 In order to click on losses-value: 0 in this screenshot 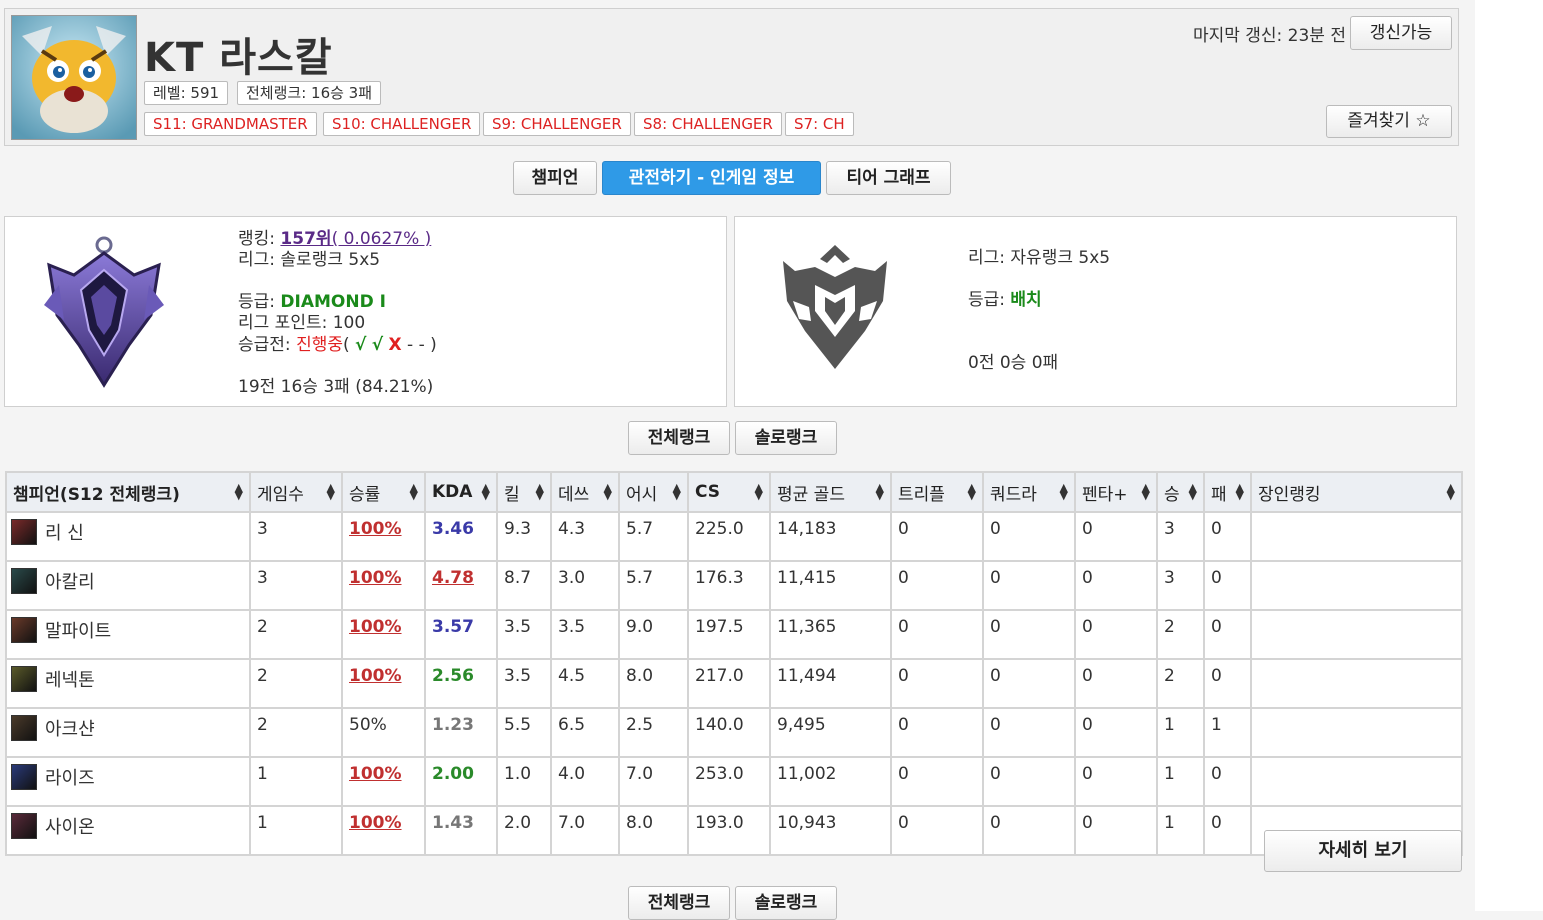, I will do `click(1216, 774)`.